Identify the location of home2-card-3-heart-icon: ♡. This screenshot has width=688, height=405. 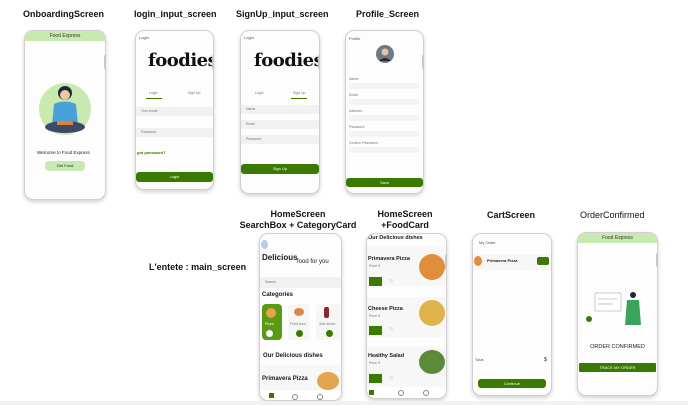
(391, 379).